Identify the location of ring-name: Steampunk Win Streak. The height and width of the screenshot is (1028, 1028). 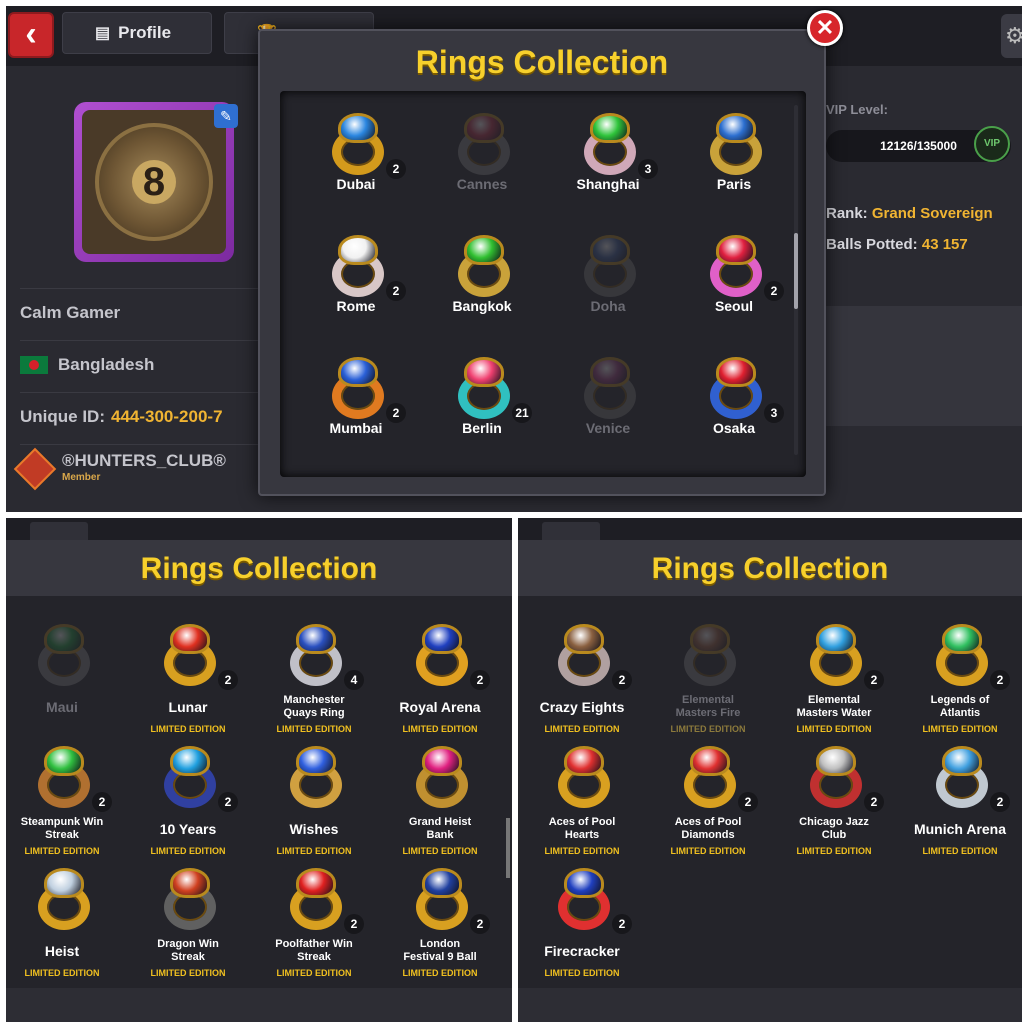
(62, 828).